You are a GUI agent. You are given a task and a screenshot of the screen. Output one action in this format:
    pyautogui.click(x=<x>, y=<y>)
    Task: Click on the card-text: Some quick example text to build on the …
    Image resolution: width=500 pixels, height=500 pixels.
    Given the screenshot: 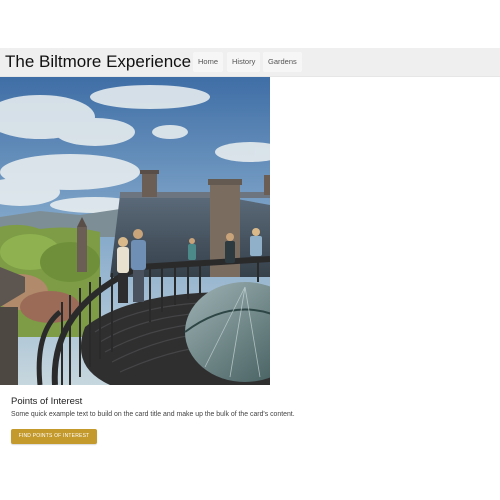 What is the action you would take?
    pyautogui.click(x=153, y=414)
    